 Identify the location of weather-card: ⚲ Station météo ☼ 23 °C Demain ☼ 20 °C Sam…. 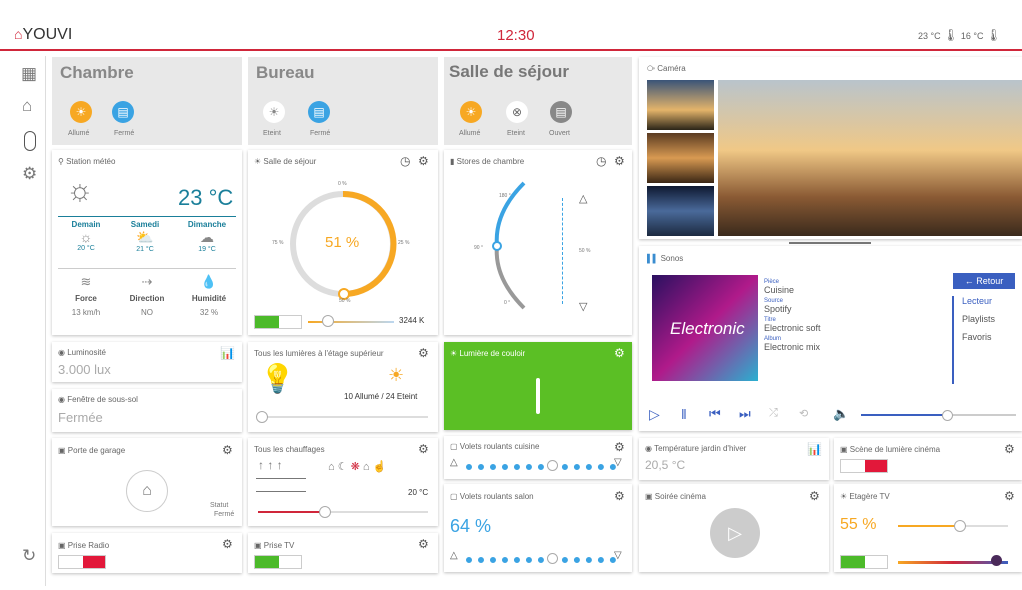
(147, 242).